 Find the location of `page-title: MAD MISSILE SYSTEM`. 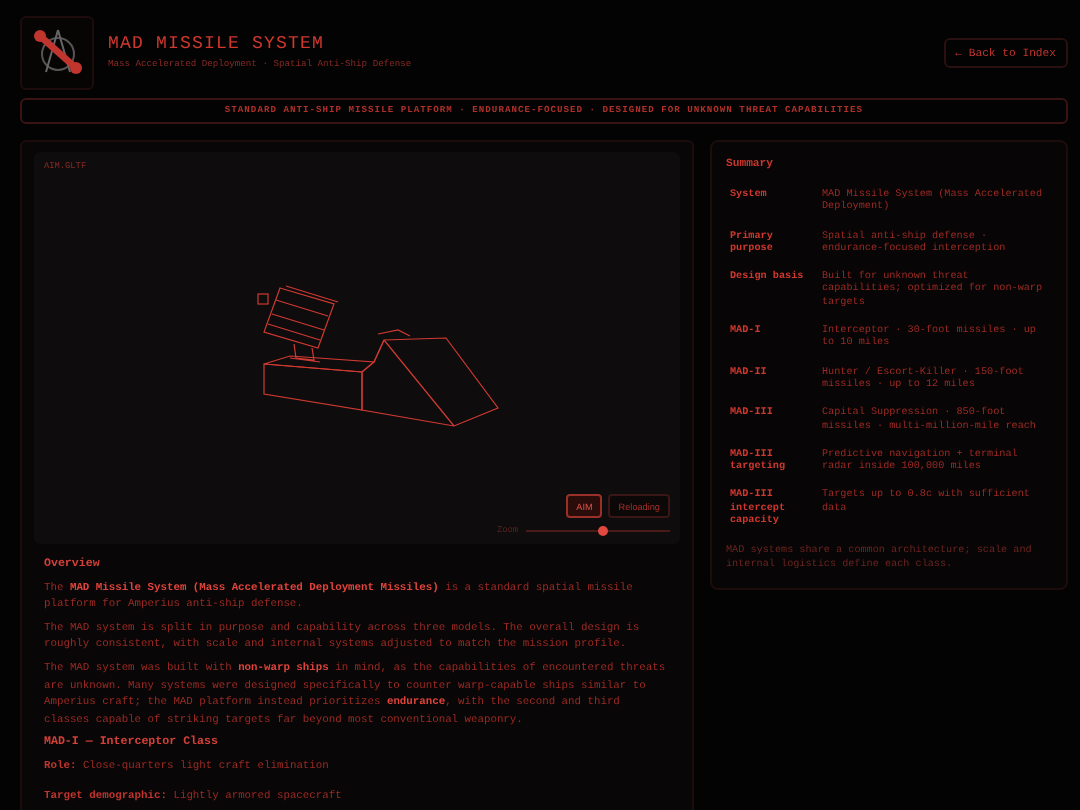

page-title: MAD MISSILE SYSTEM is located at coordinates (217, 44).